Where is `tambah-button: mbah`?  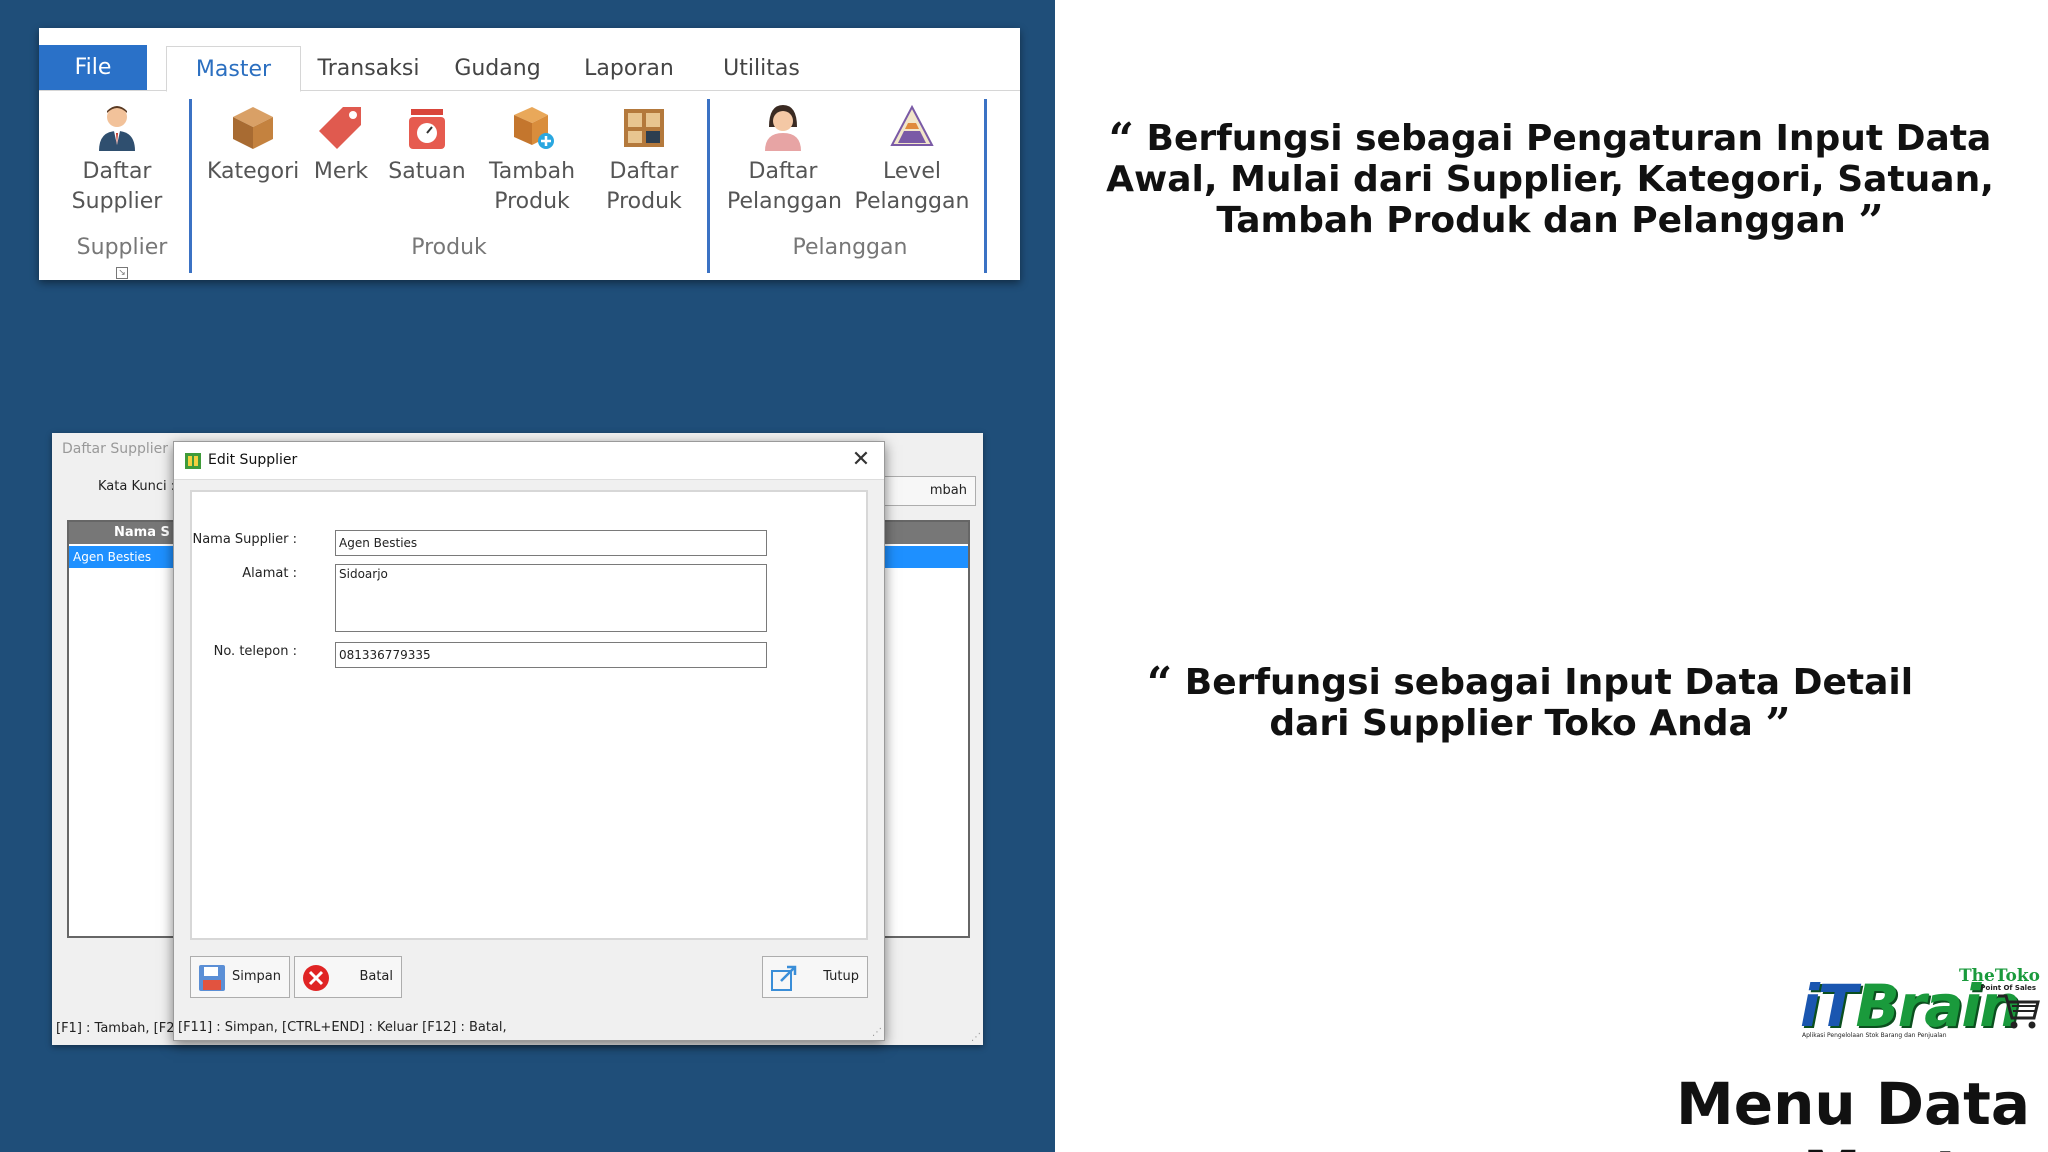
tambah-button: mbah is located at coordinates (927, 491).